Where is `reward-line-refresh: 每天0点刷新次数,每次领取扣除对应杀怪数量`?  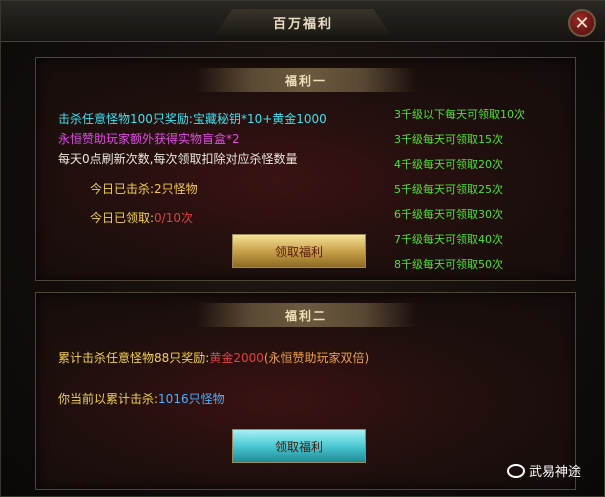
reward-line-refresh: 每天0点刷新次数,每次领取扣除对应杀怪数量 is located at coordinates (178, 159).